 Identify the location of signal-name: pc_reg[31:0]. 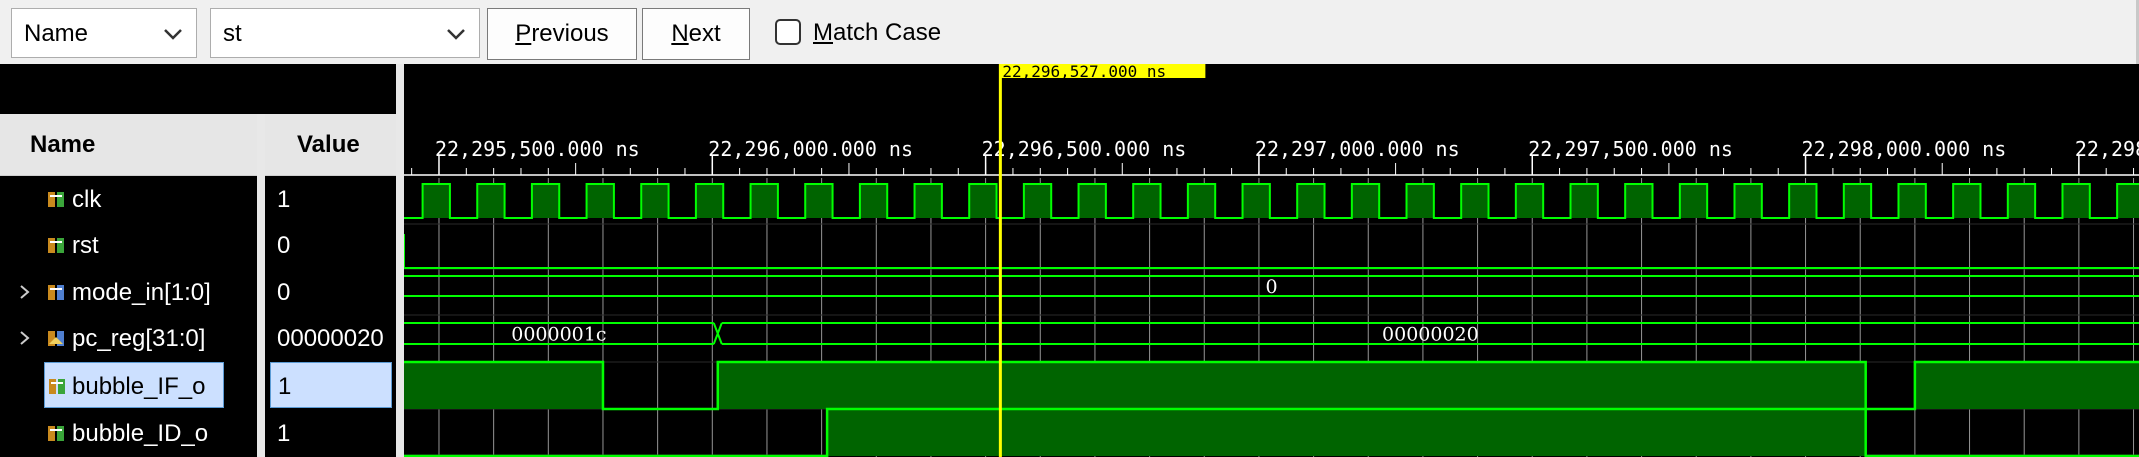
(139, 338).